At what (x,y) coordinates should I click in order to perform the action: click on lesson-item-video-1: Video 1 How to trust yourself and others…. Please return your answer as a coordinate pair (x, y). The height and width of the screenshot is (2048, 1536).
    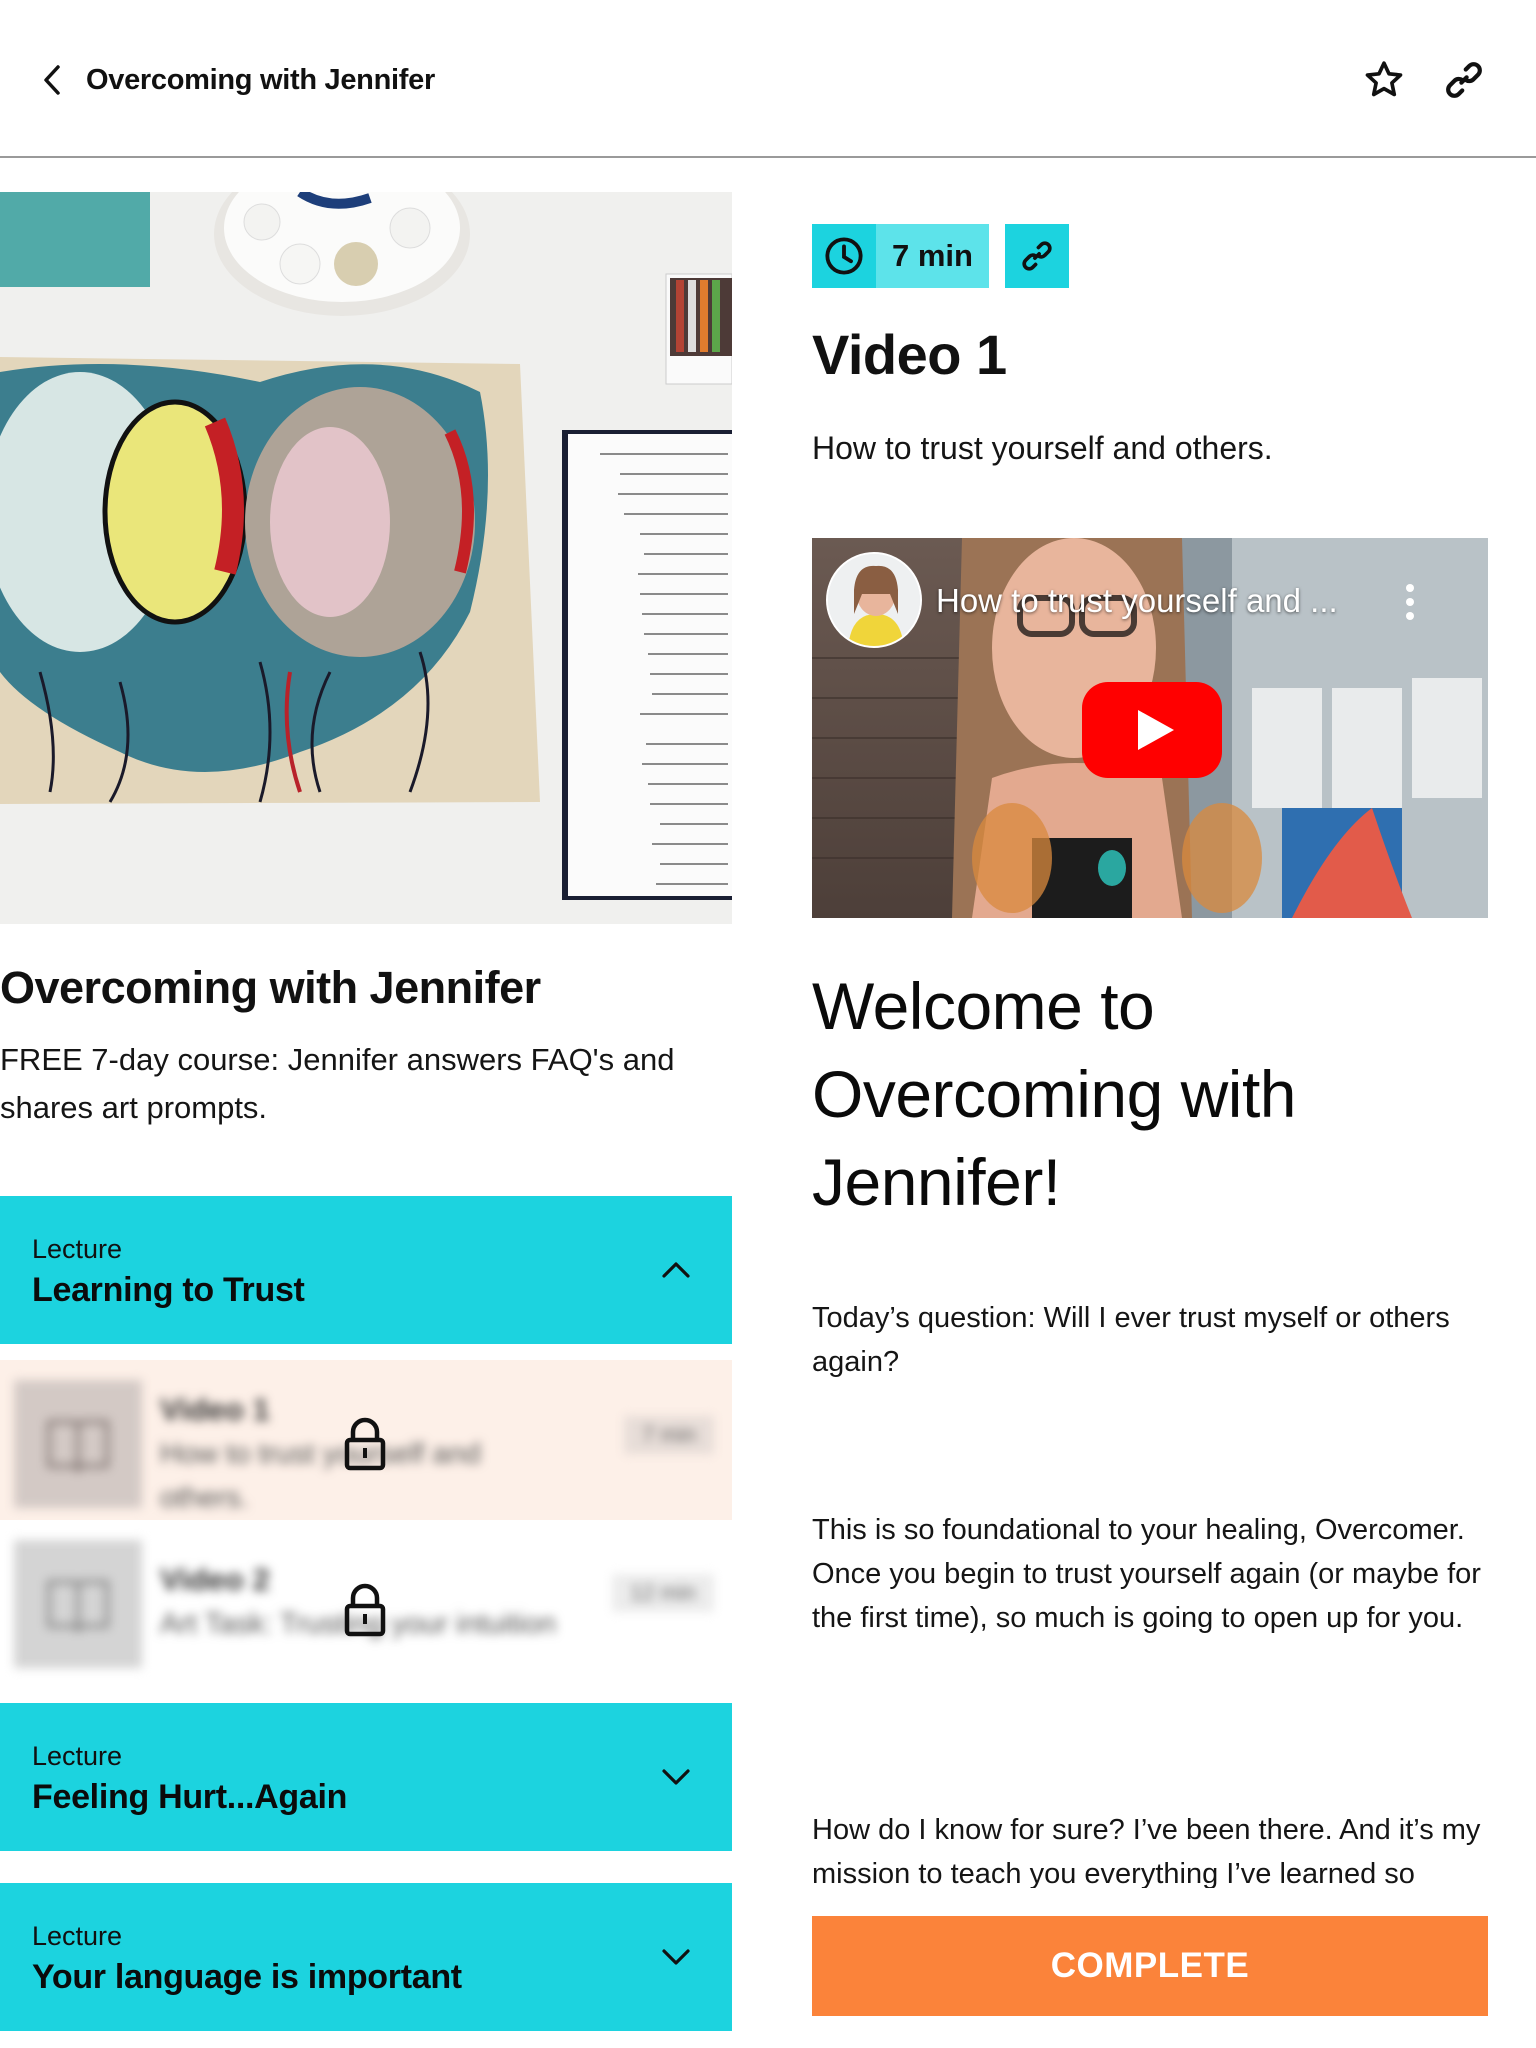
    Looking at the image, I should click on (366, 1440).